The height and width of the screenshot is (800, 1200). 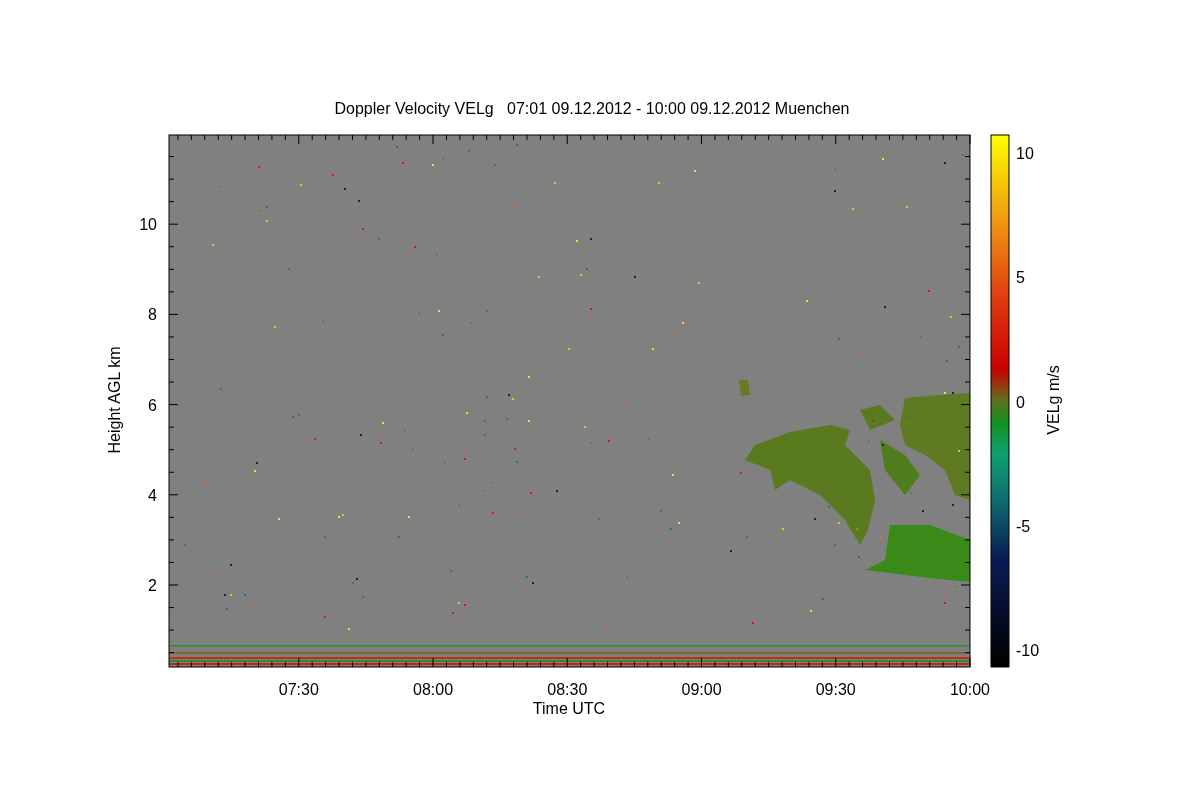 I want to click on y-tick-label: 4, so click(x=152, y=495).